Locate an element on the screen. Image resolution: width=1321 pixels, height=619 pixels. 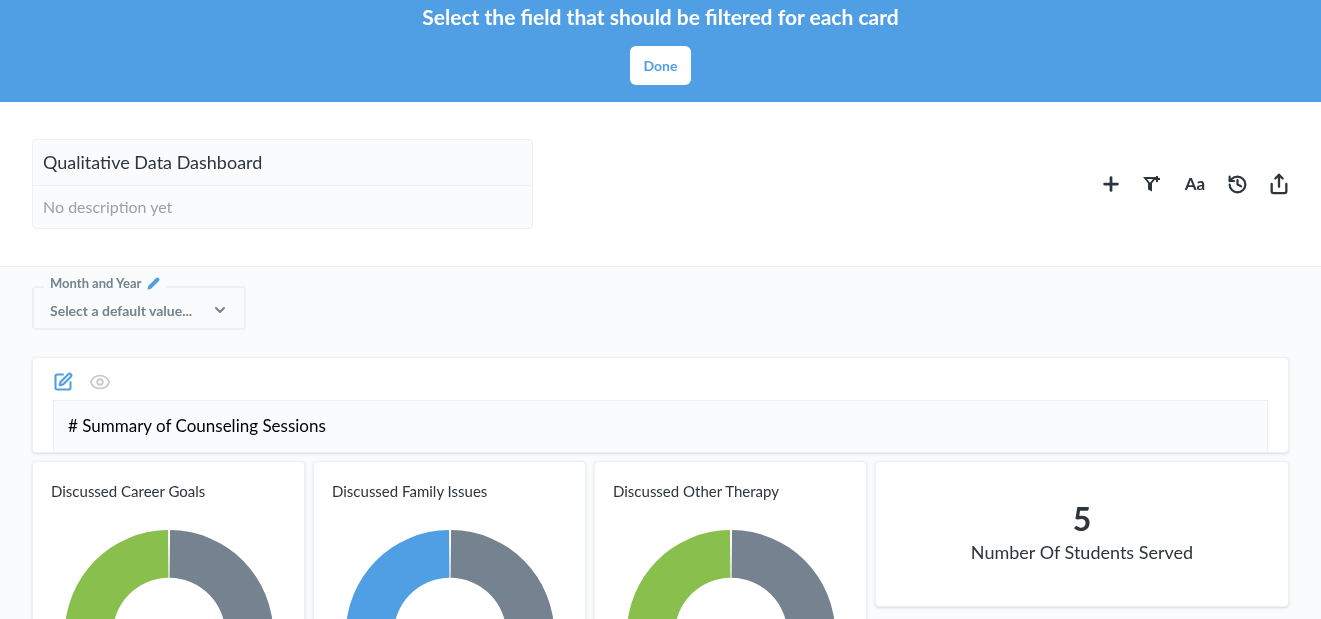
scalar-label: Number Of Students Served is located at coordinates (1082, 552).